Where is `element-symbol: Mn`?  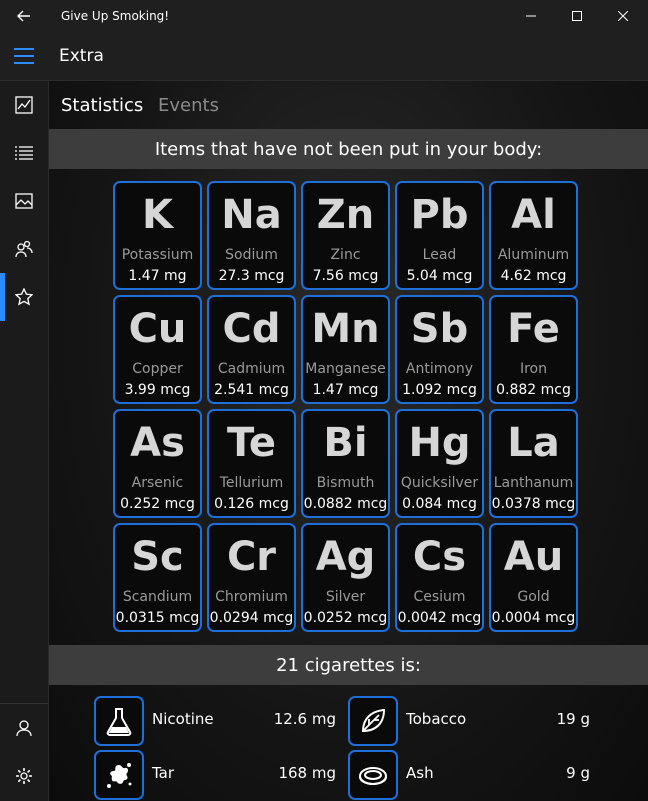 element-symbol: Mn is located at coordinates (345, 329).